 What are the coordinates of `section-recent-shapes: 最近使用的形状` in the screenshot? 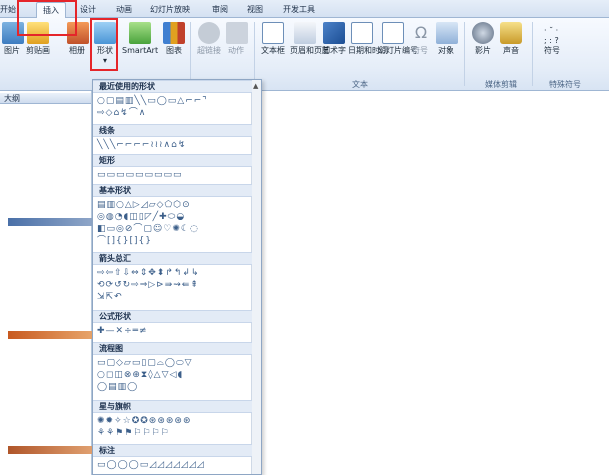 It's located at (172, 86).